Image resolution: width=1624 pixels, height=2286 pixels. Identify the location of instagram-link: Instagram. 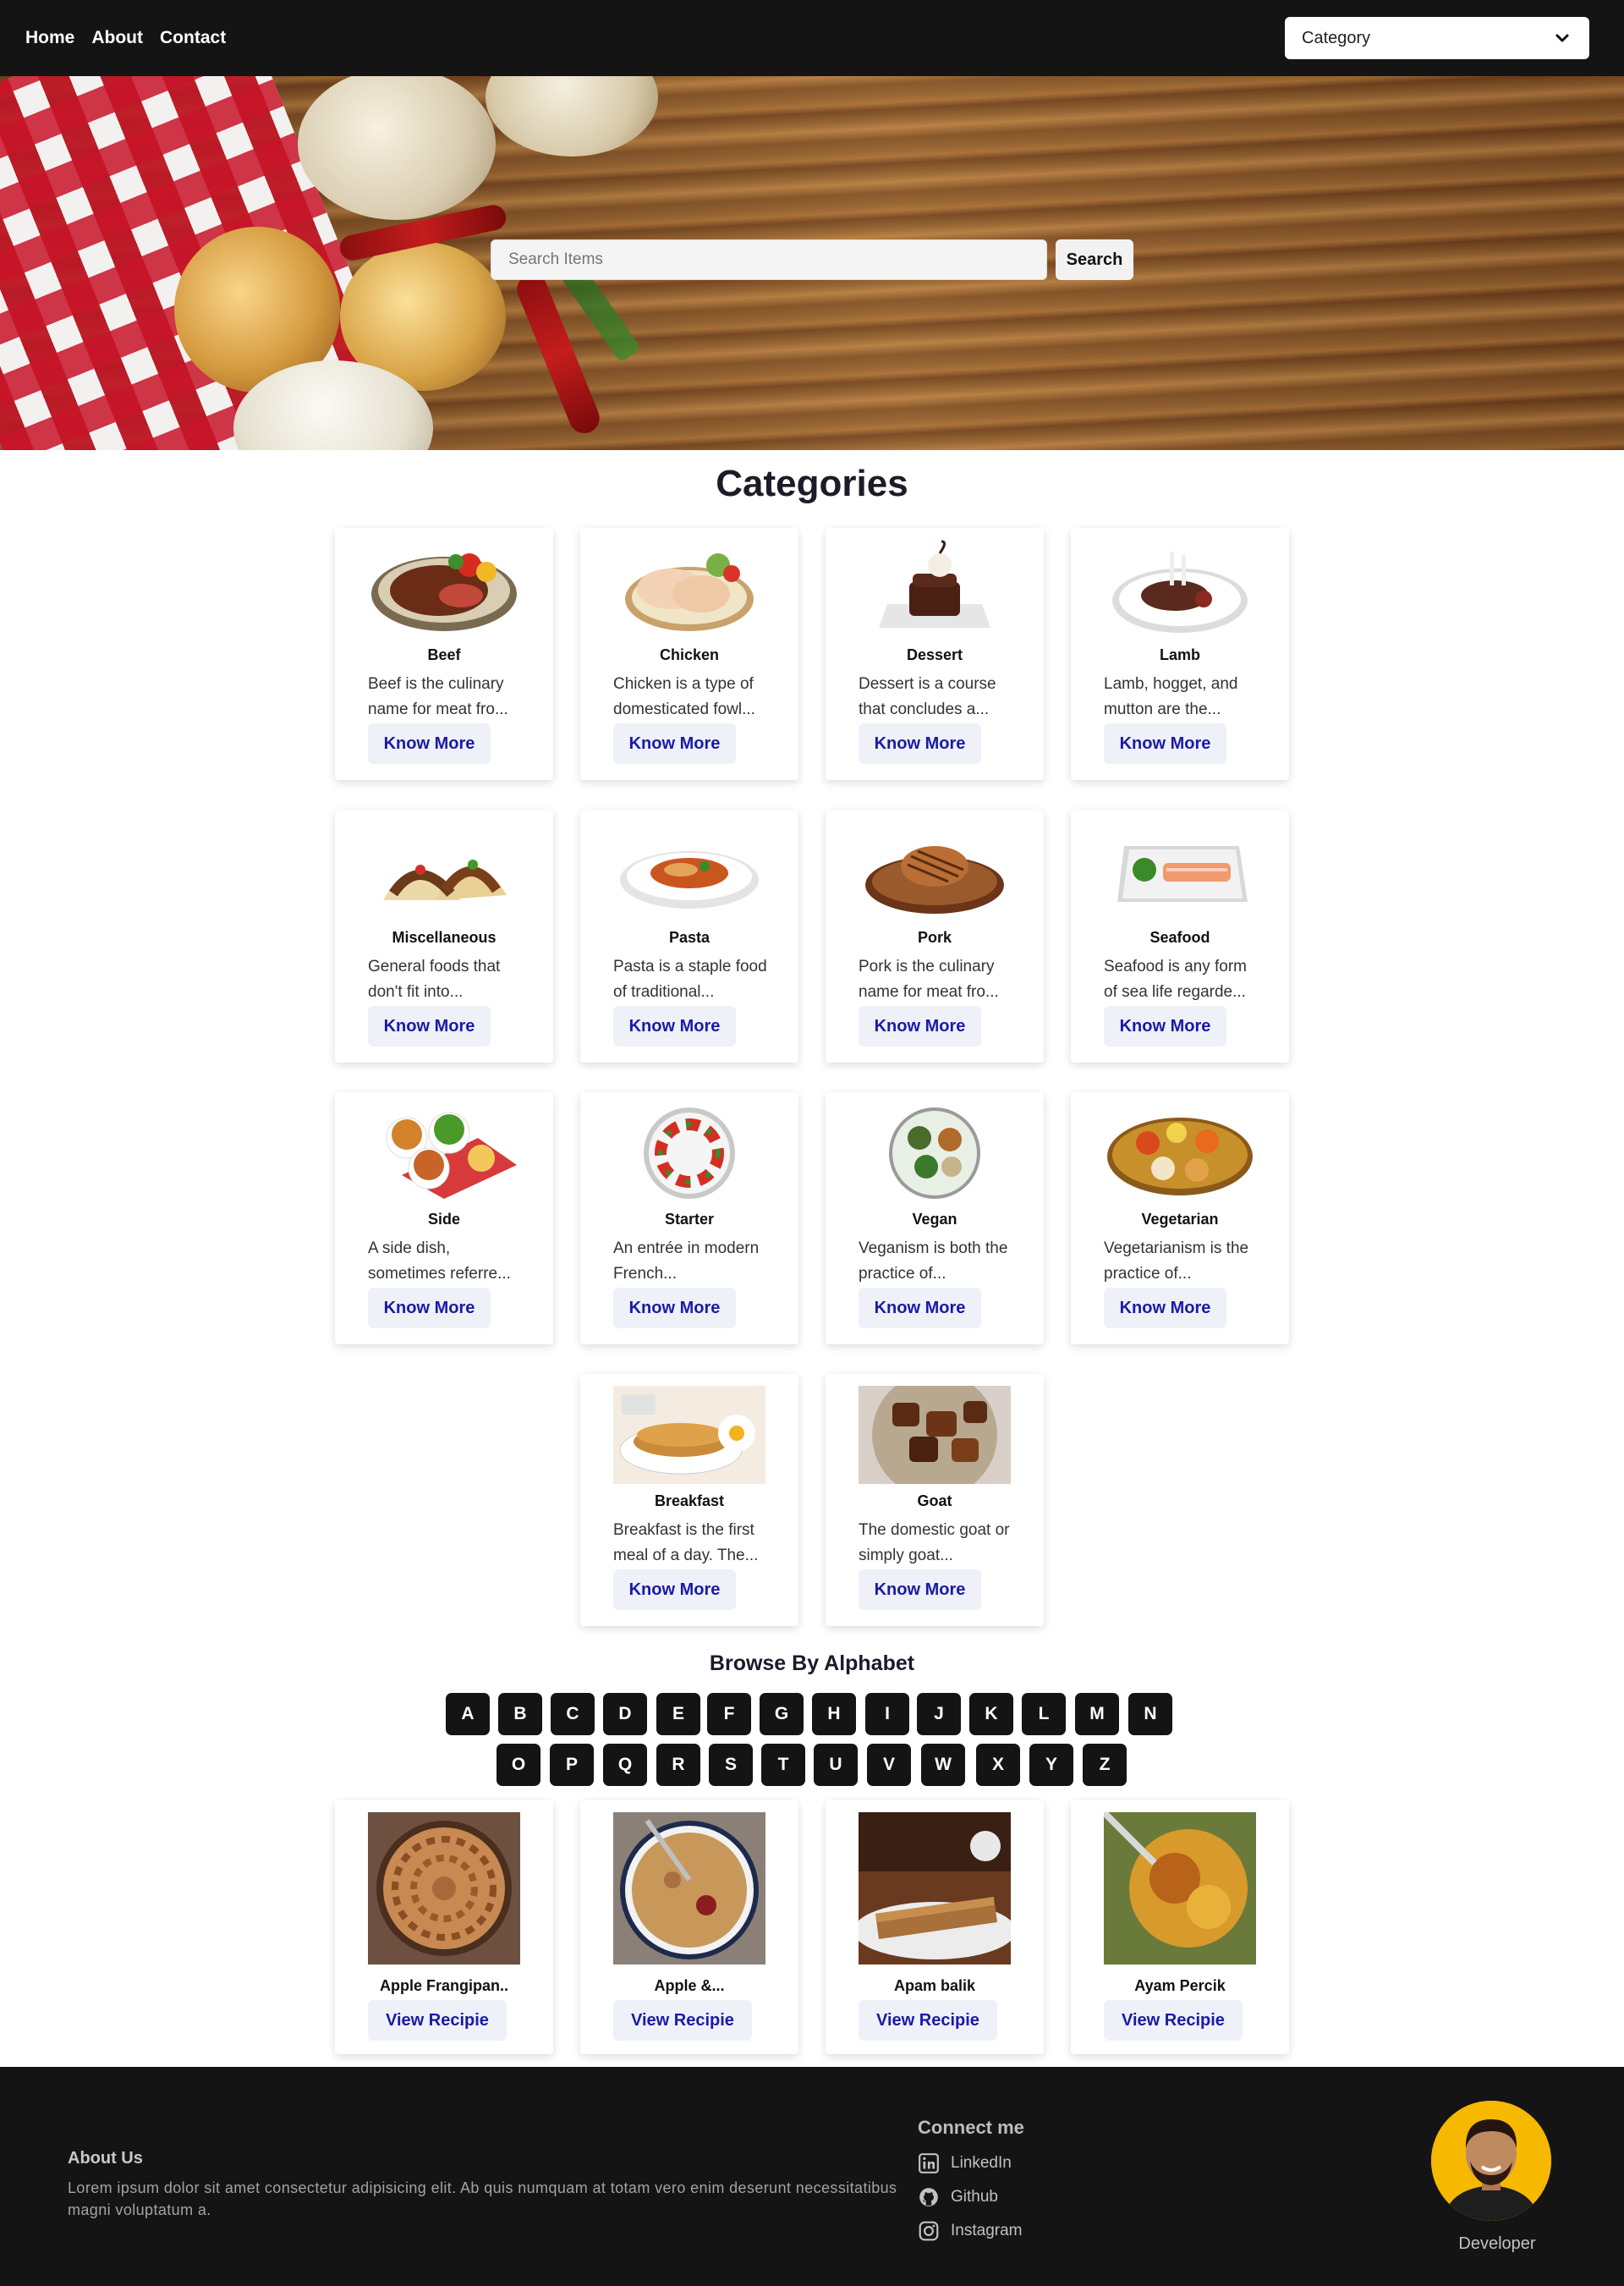
(970, 2231).